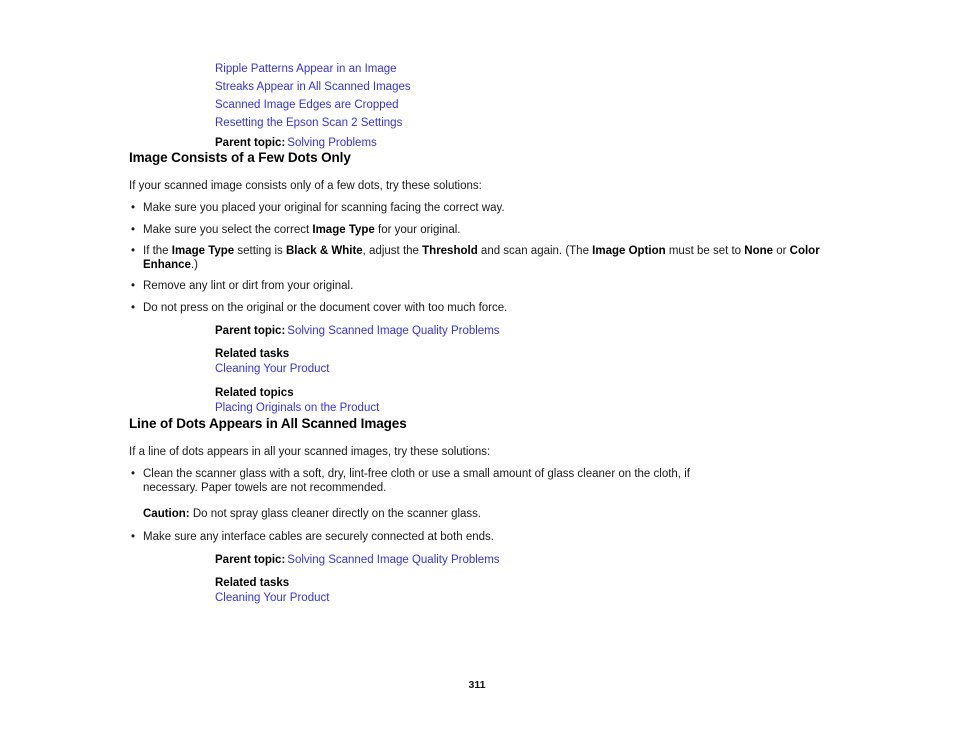 This screenshot has height=738, width=954. Describe the element at coordinates (254, 393) in the screenshot. I see `related-topics-heading: Related topics` at that location.